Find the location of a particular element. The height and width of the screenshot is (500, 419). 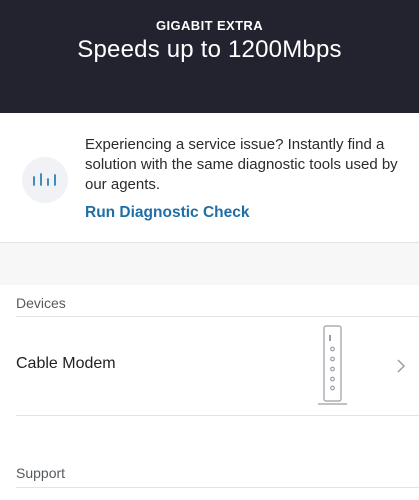

chevron-right-icon is located at coordinates (401, 368).